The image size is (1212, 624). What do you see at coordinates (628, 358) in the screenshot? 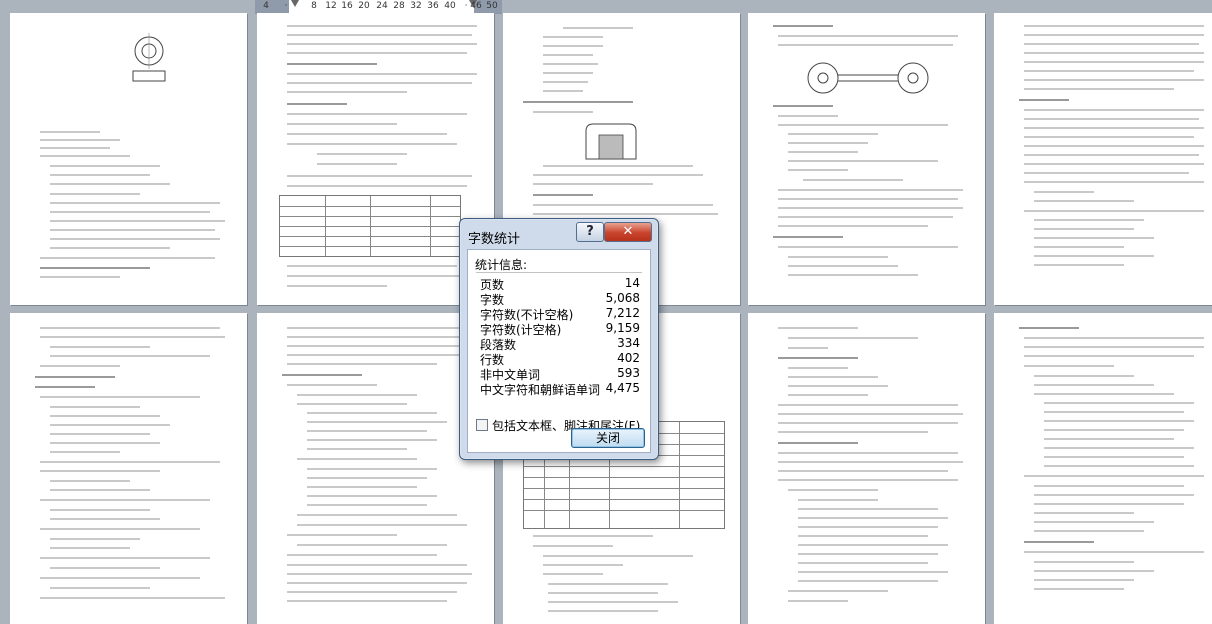
I see `stat-value: 402` at bounding box center [628, 358].